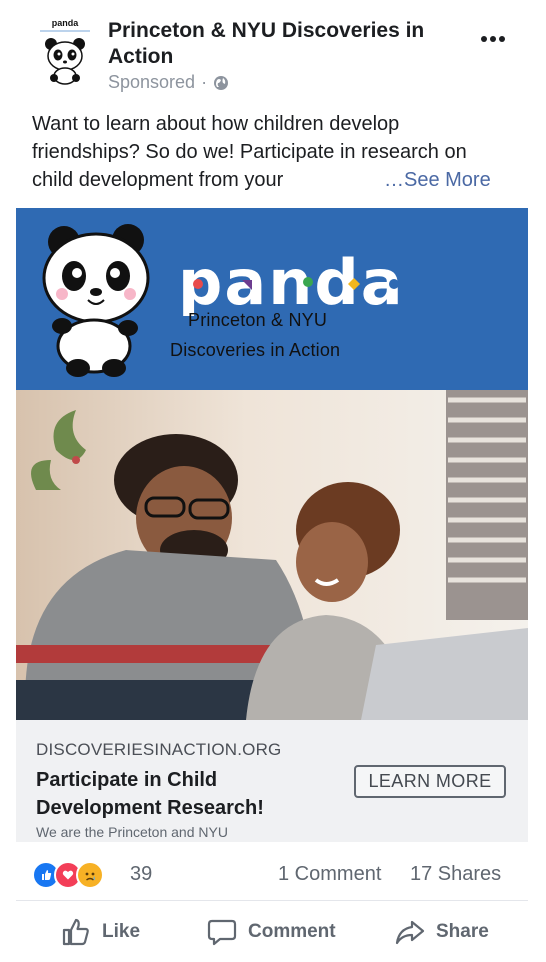 Image resolution: width=546 pixels, height=962 pixels. Describe the element at coordinates (272, 900) in the screenshot. I see `divider` at that location.